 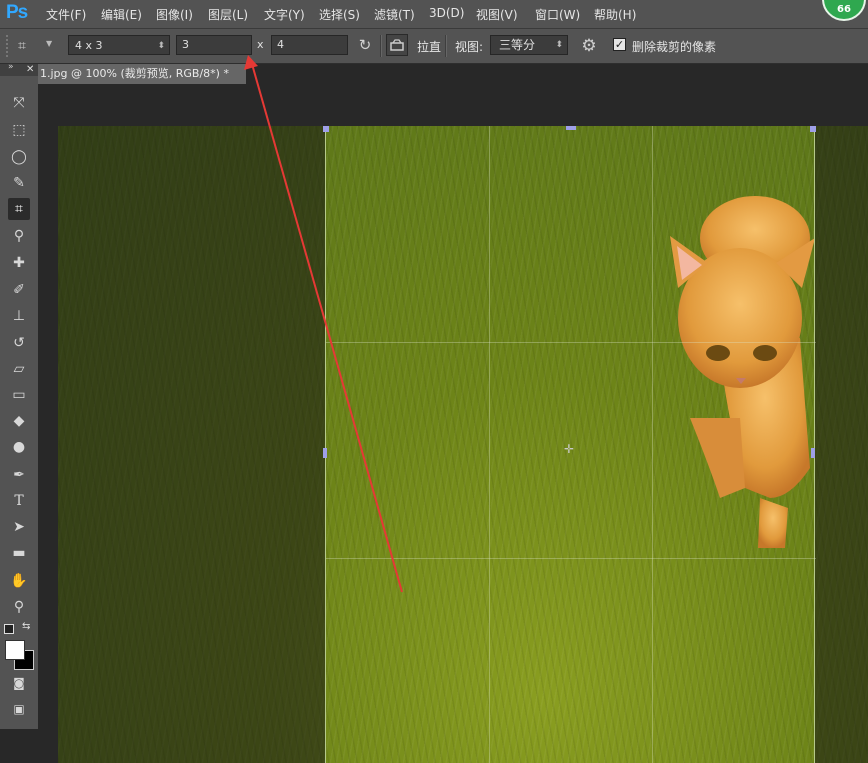 I want to click on straighten-icon, so click(x=397, y=45).